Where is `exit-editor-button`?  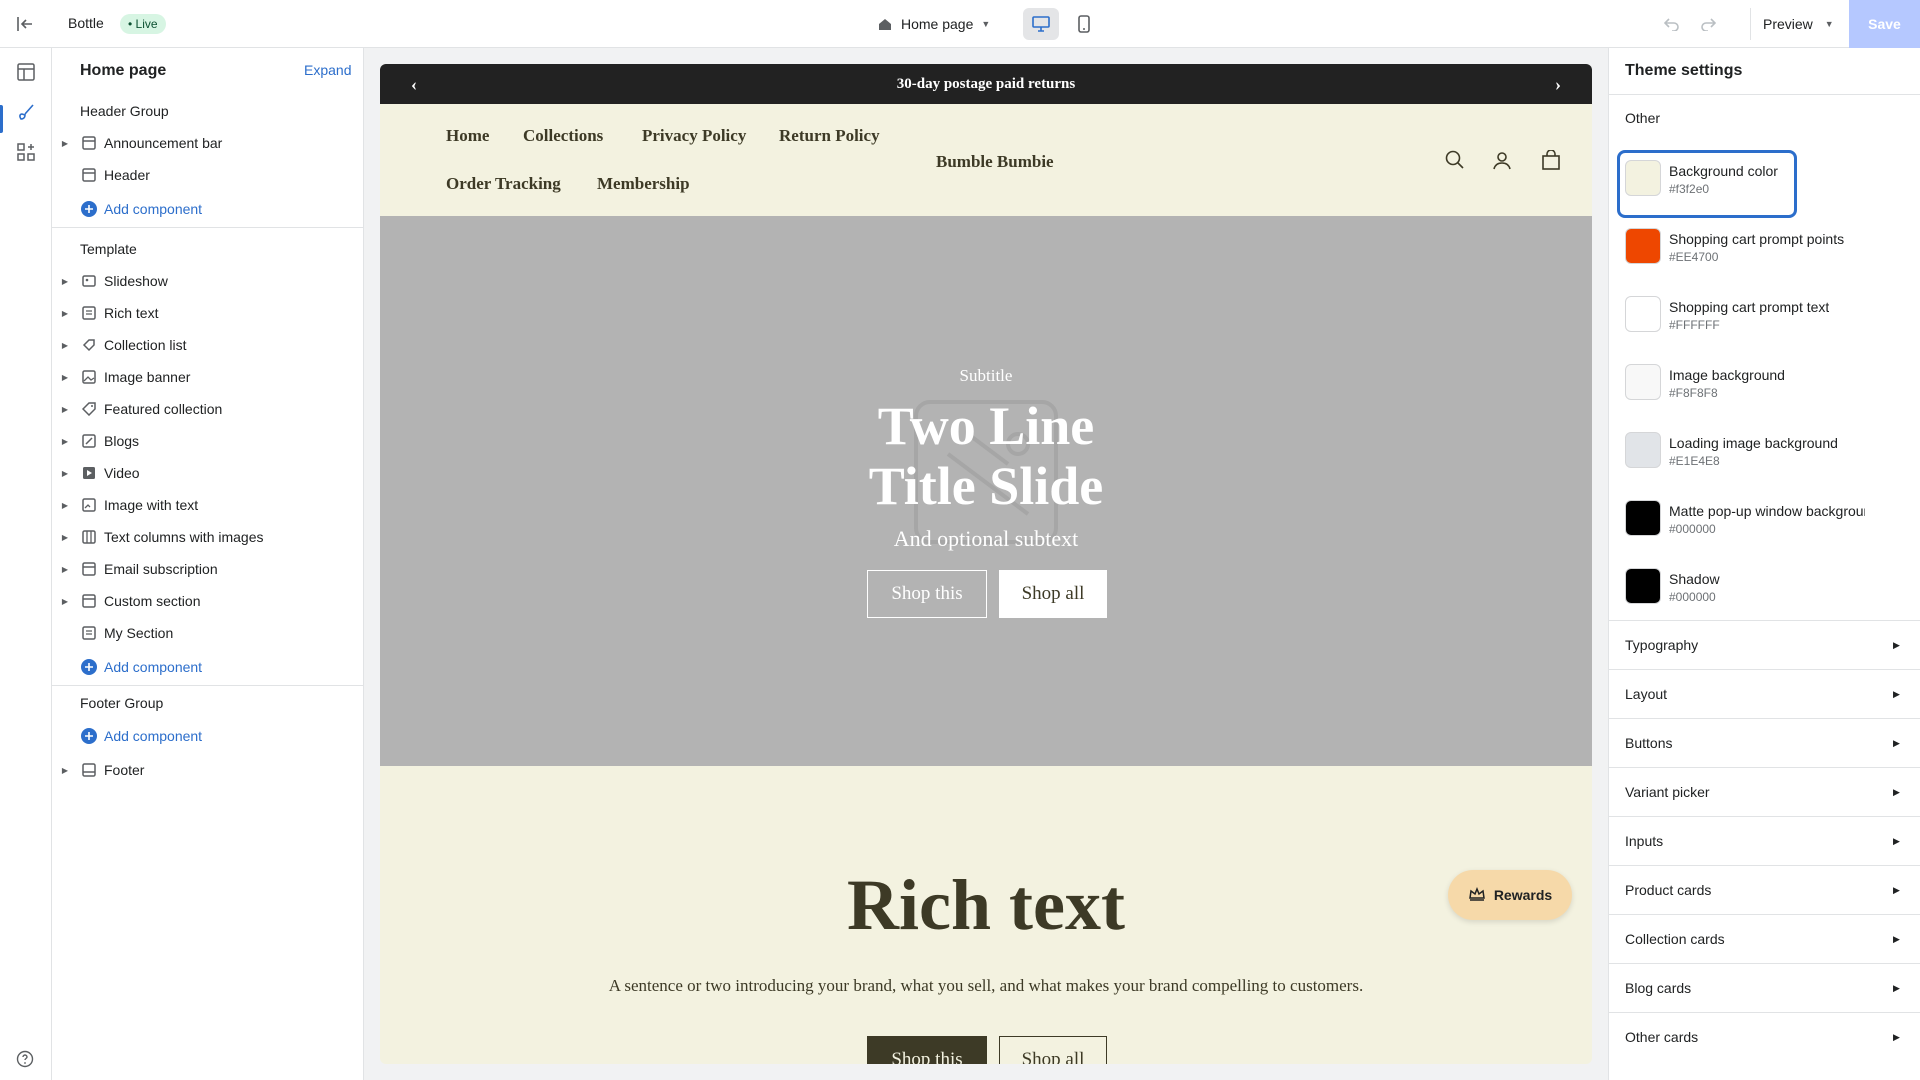 exit-editor-button is located at coordinates (25, 24).